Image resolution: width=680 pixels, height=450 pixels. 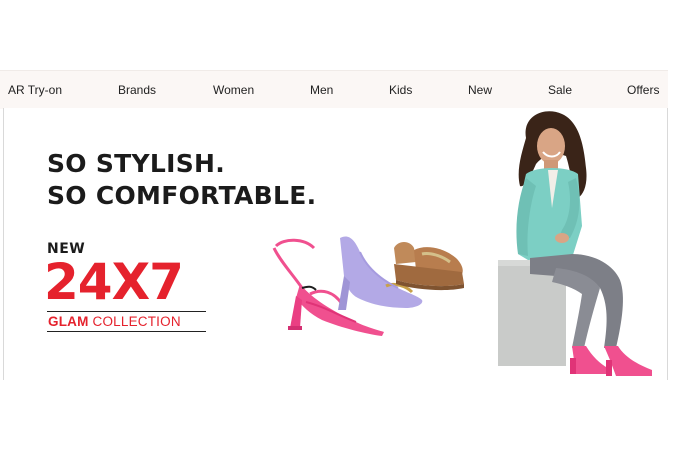 I want to click on collection-number: 24X7, so click(x=114, y=282).